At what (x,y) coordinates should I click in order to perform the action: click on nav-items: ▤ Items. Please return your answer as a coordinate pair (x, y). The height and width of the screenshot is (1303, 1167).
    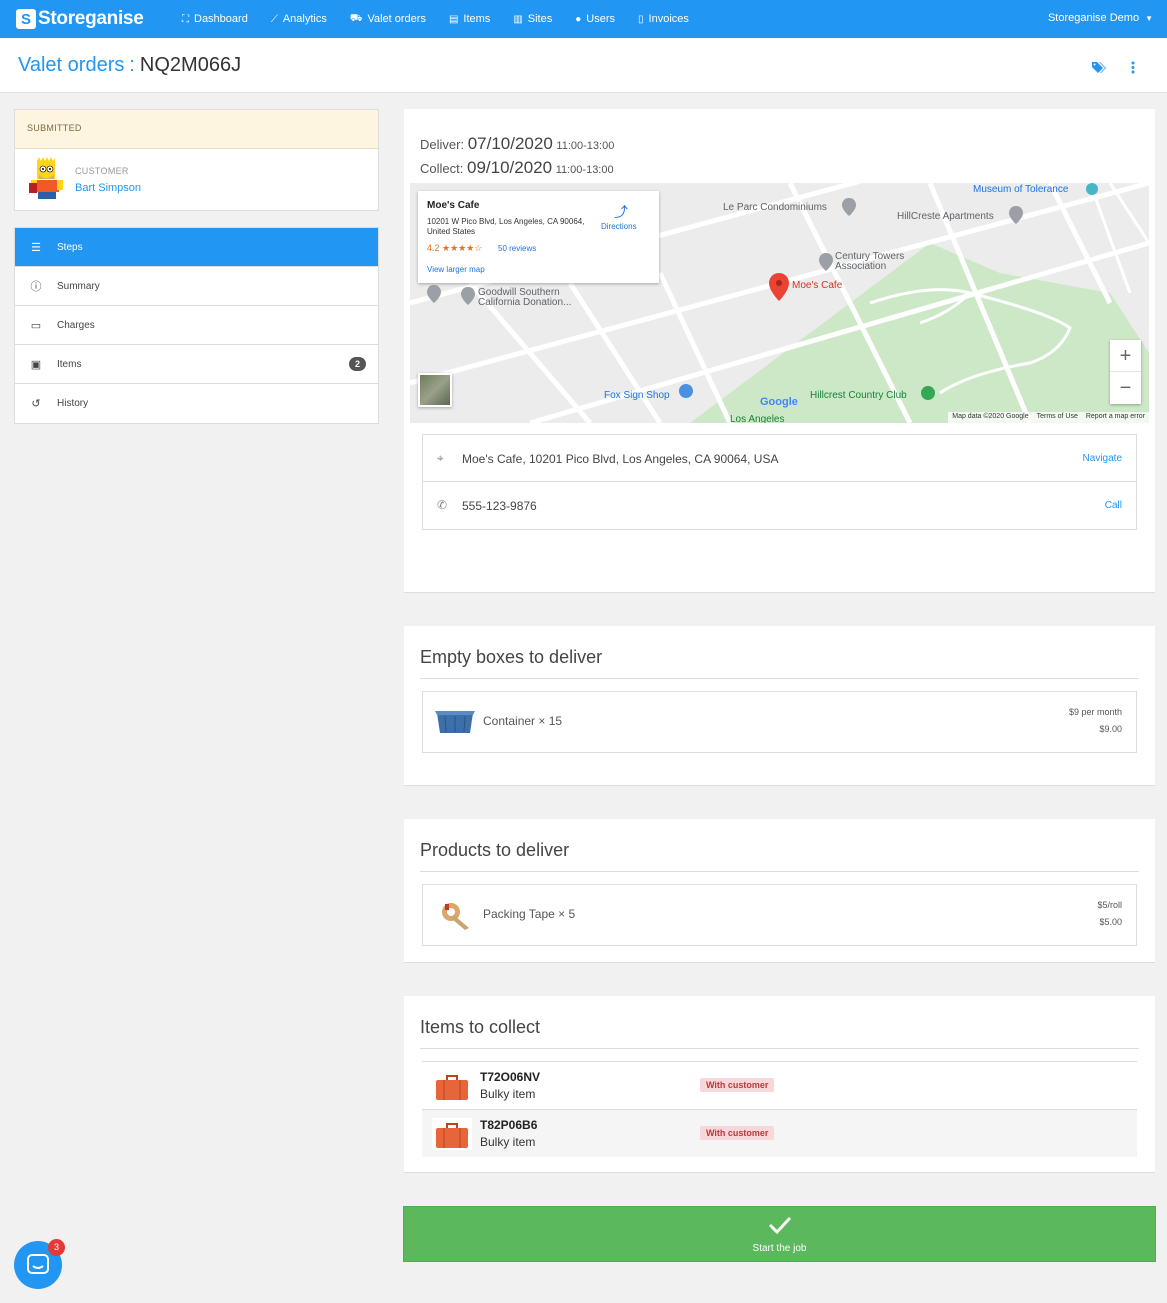
    Looking at the image, I should click on (469, 19).